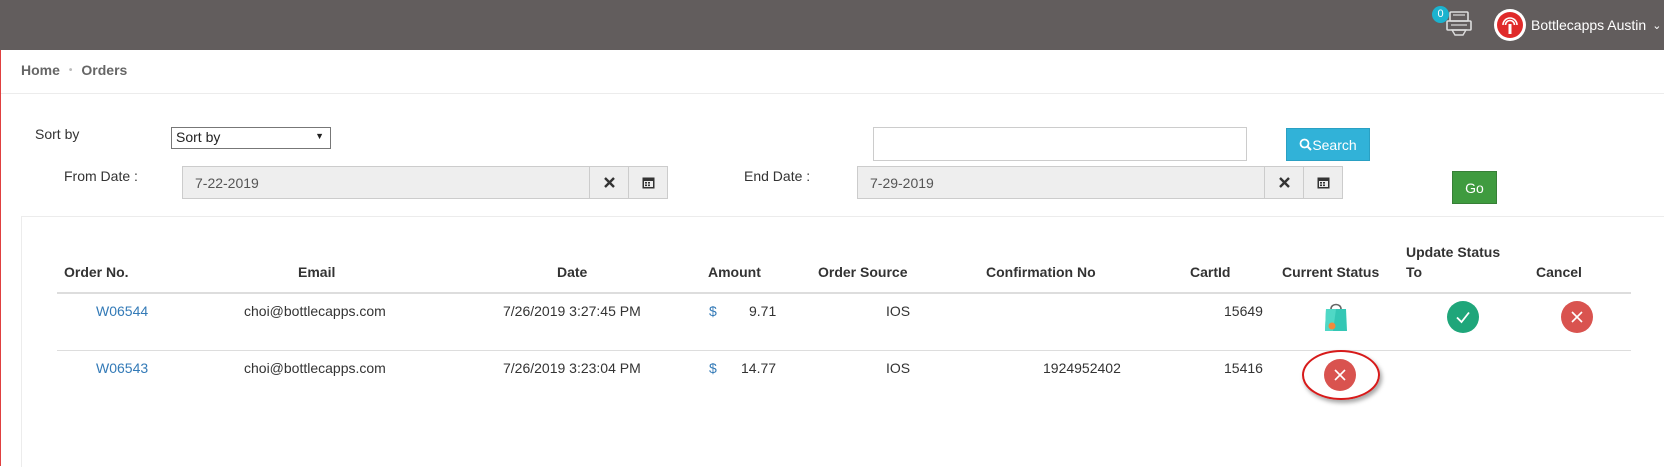 This screenshot has width=1664, height=467. What do you see at coordinates (74, 70) in the screenshot?
I see `breadcrumb: Home • Orders` at bounding box center [74, 70].